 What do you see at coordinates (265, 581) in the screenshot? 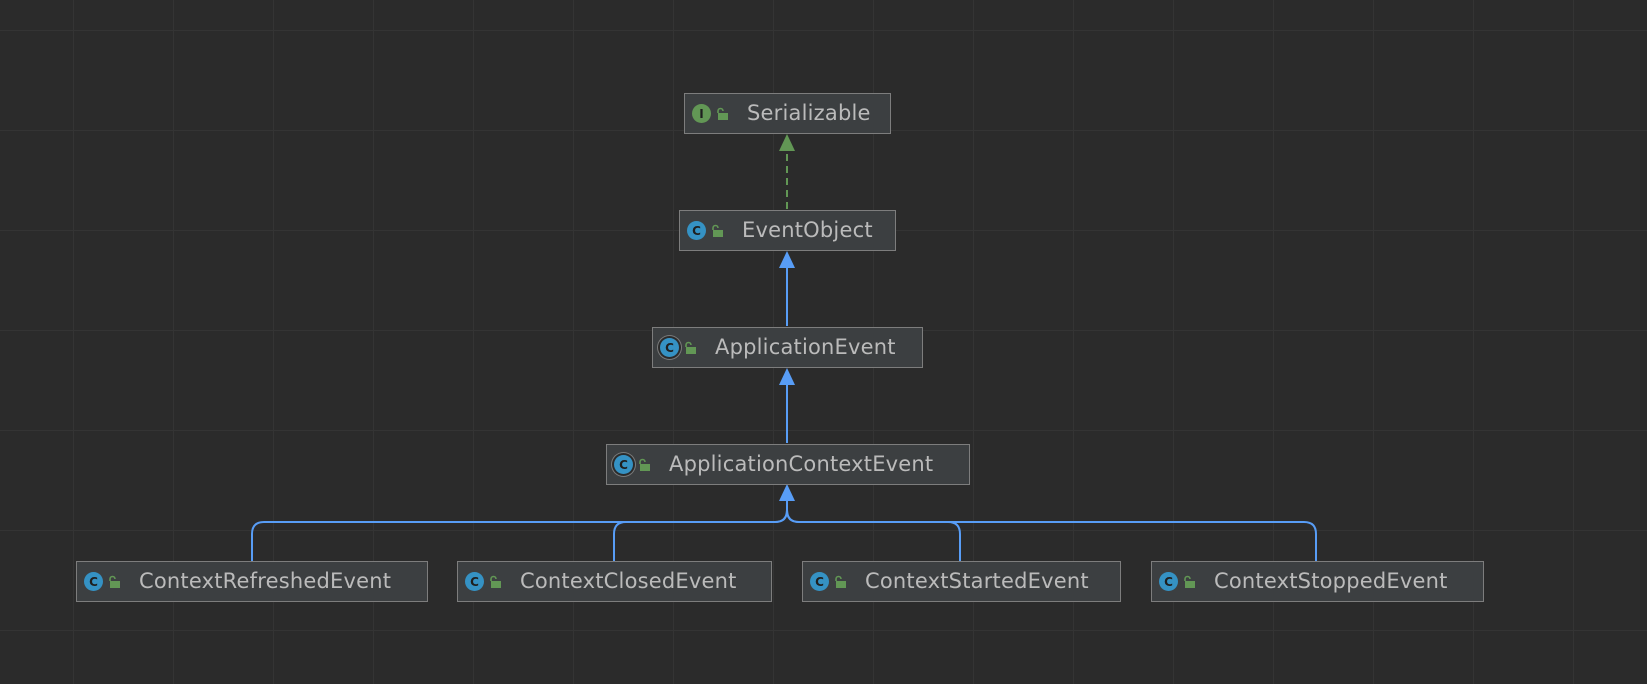
I see `node-name: ContextRefreshedEvent` at bounding box center [265, 581].